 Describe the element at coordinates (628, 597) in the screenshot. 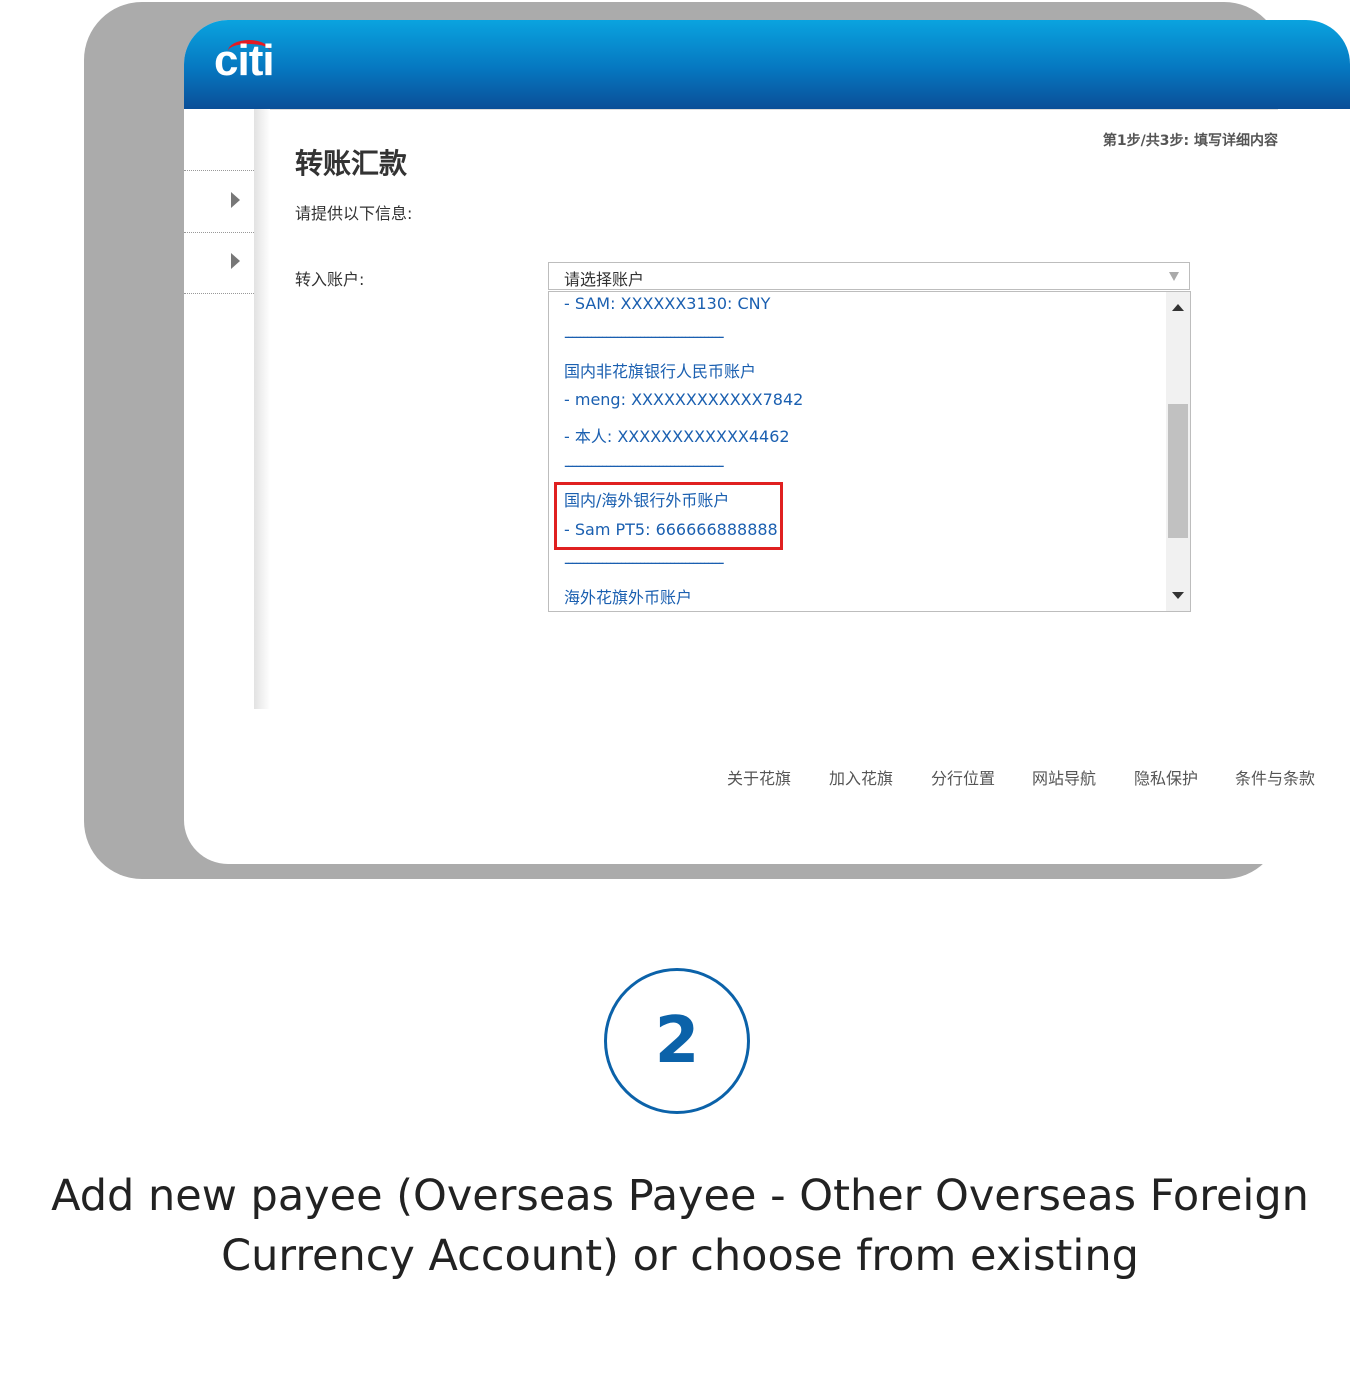

I see `dropdown-group-header: 海外花旗外币账户` at that location.